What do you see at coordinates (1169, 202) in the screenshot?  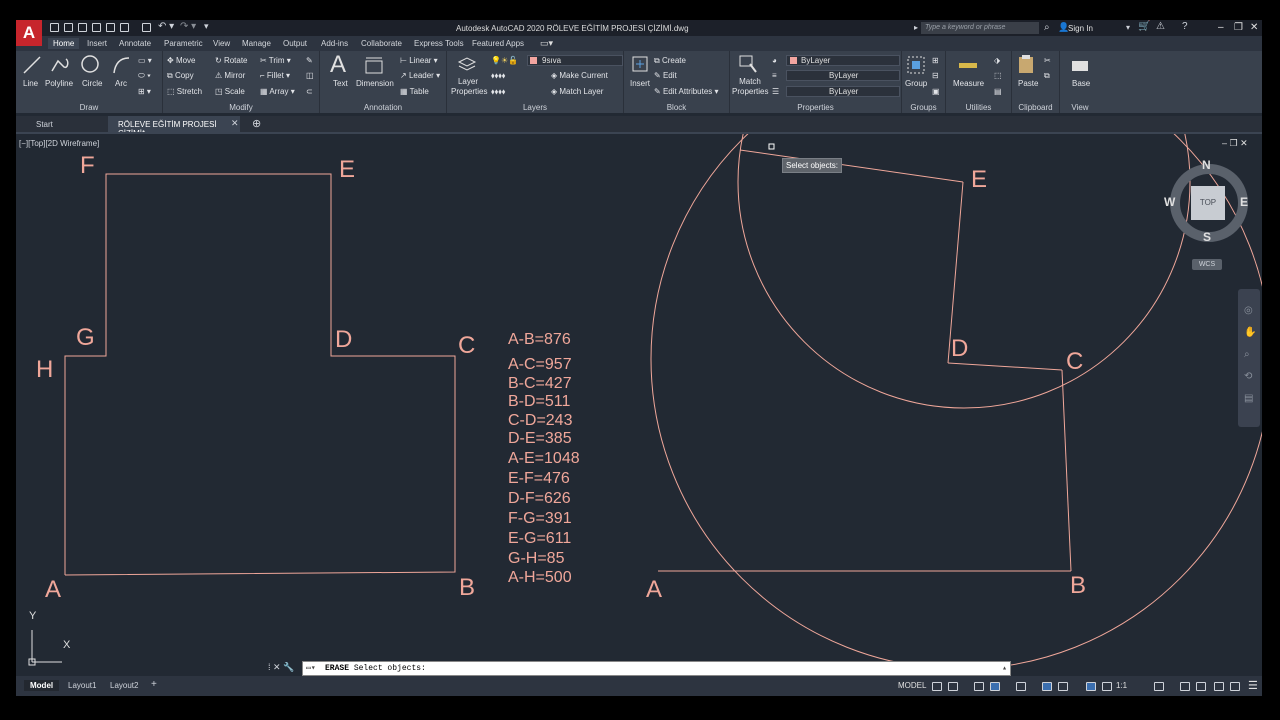 I see `viewcube-west: W` at bounding box center [1169, 202].